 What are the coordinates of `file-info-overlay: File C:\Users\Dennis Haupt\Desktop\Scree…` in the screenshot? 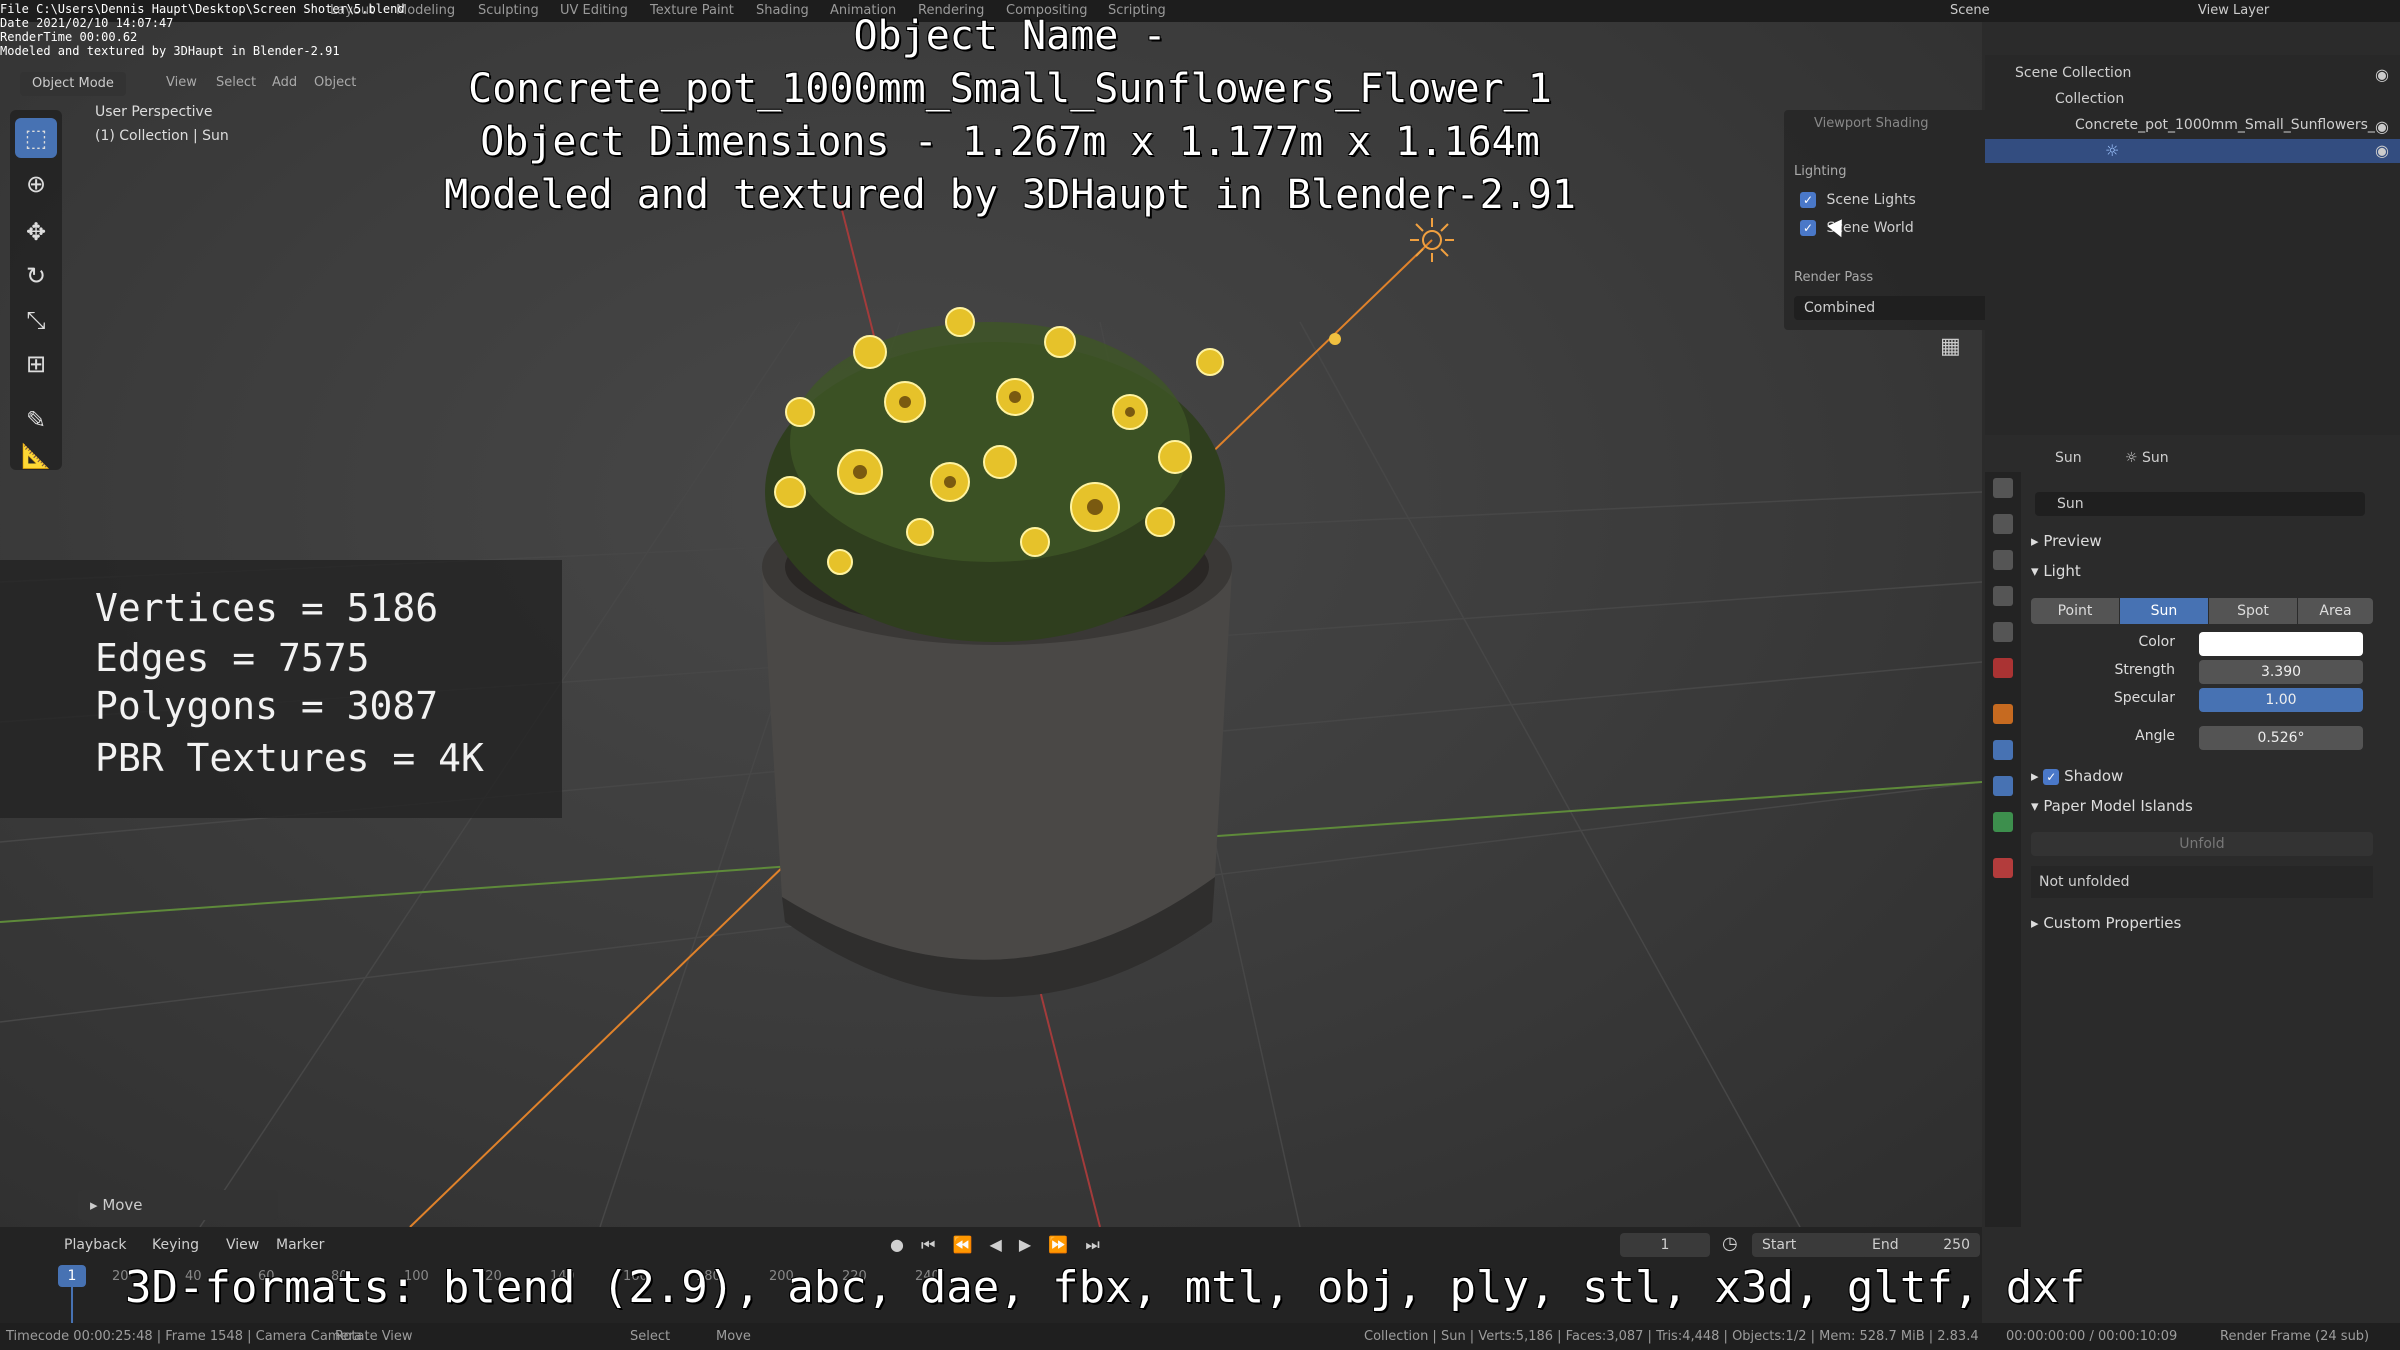 It's located at (202, 30).